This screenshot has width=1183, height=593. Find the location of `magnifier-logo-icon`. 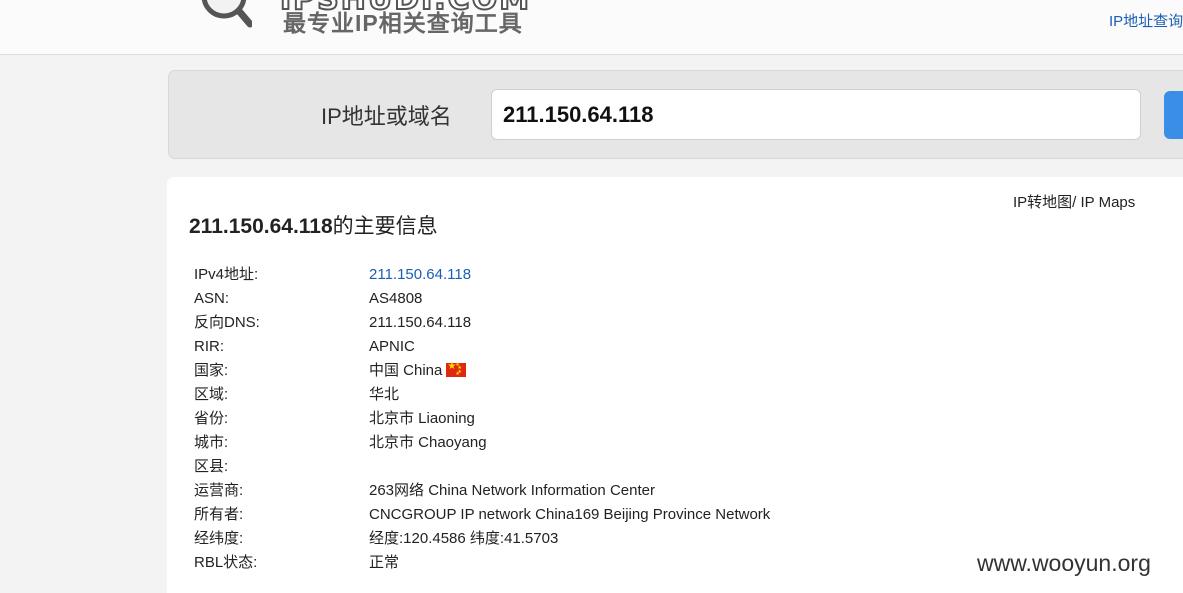

magnifier-logo-icon is located at coordinates (226, 14).